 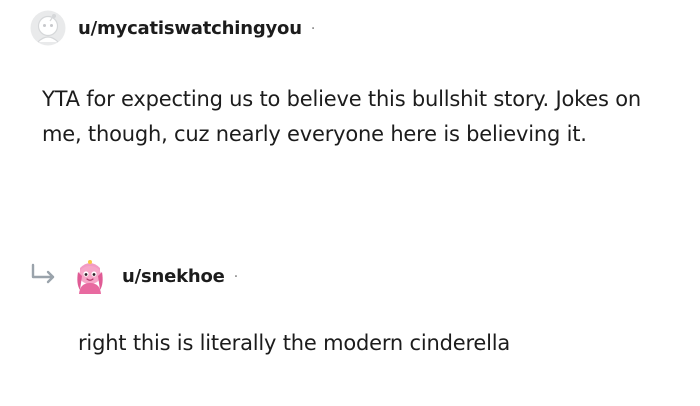 What do you see at coordinates (44, 276) in the screenshot?
I see `reply-arrow-icon` at bounding box center [44, 276].